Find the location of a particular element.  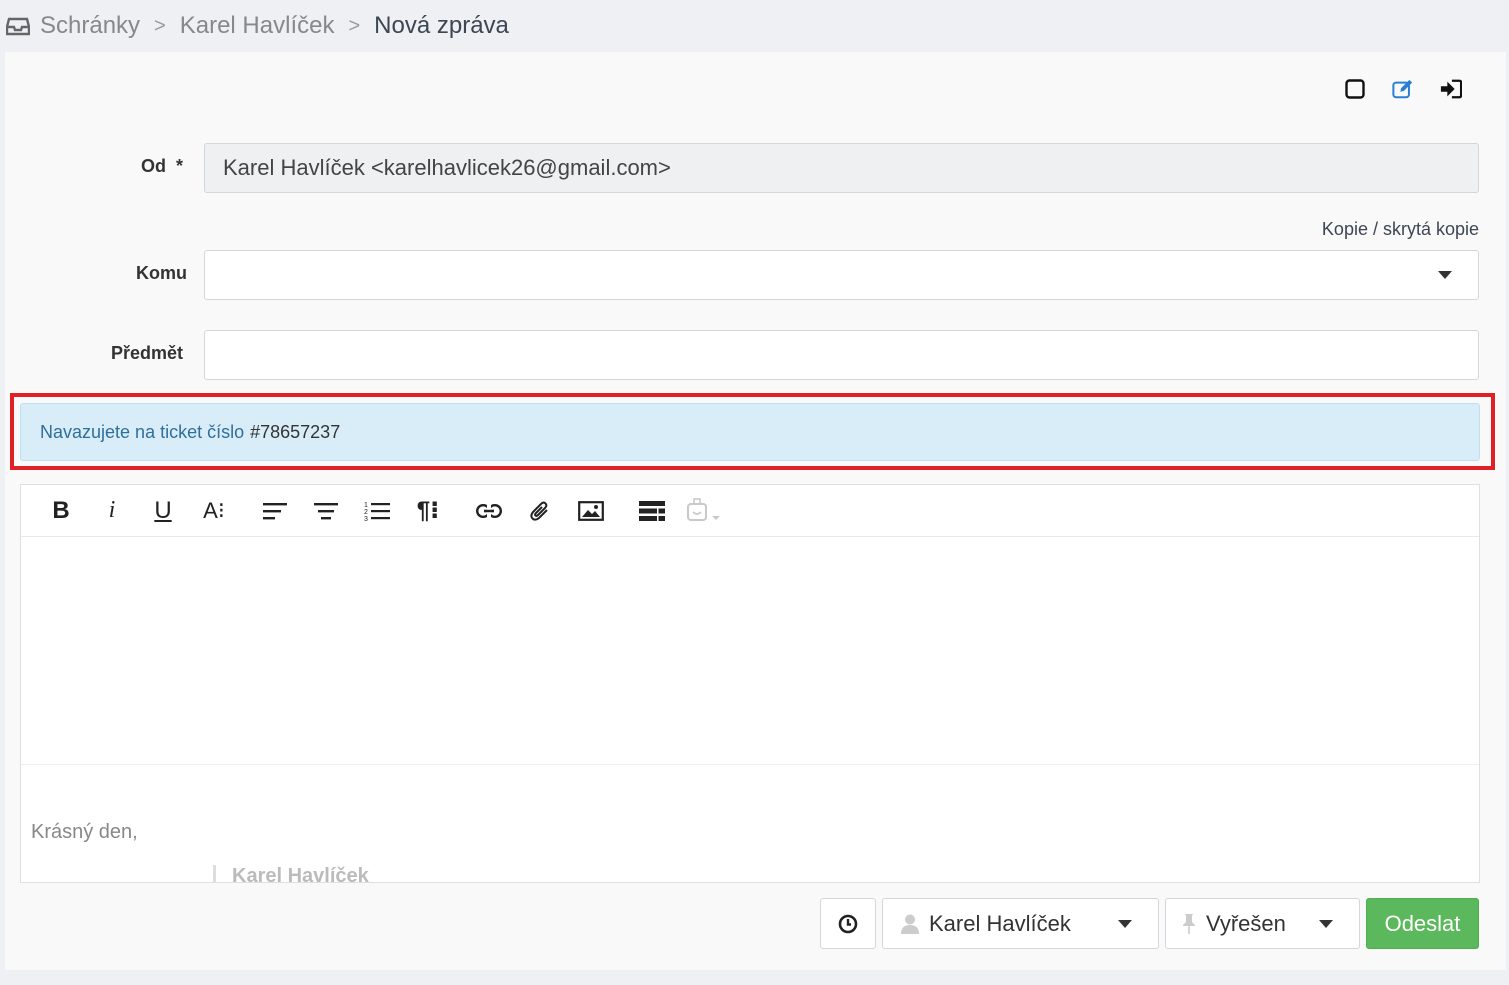

pin-icon is located at coordinates (1189, 923).